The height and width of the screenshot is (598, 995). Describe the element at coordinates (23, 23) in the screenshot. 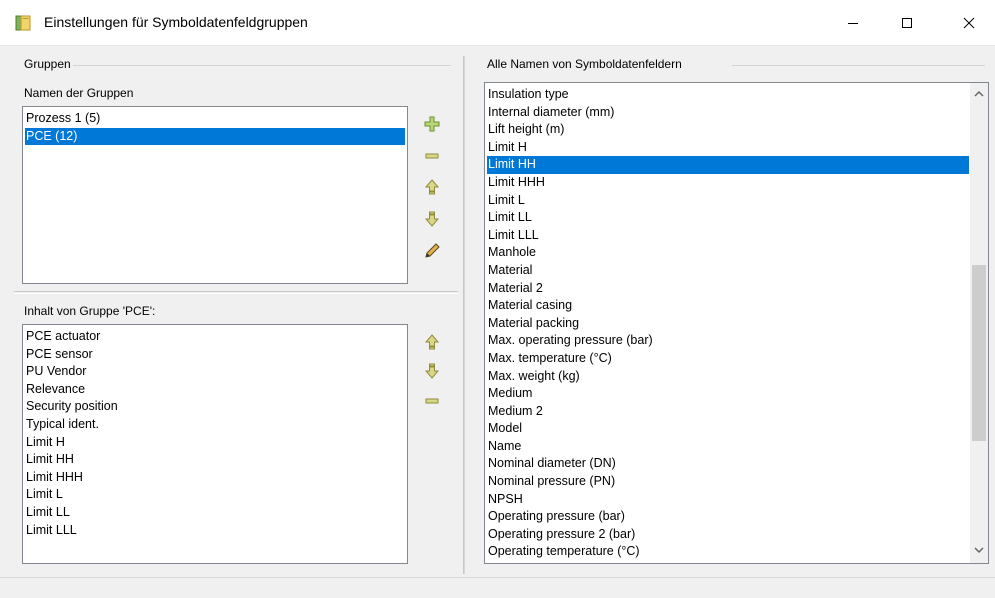

I see `app-book-icon` at that location.